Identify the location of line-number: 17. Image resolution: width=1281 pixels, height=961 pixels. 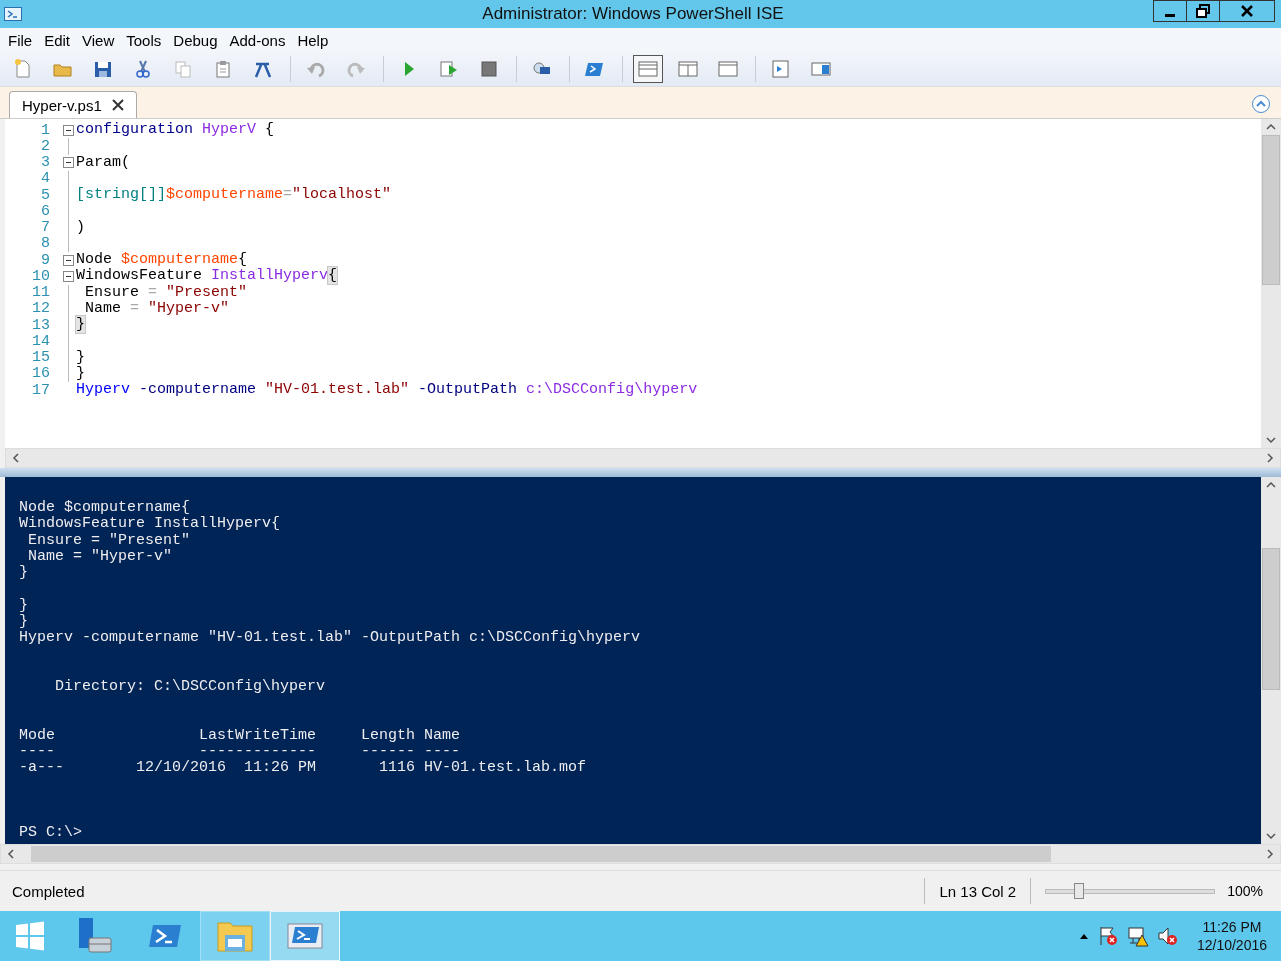
(40, 390).